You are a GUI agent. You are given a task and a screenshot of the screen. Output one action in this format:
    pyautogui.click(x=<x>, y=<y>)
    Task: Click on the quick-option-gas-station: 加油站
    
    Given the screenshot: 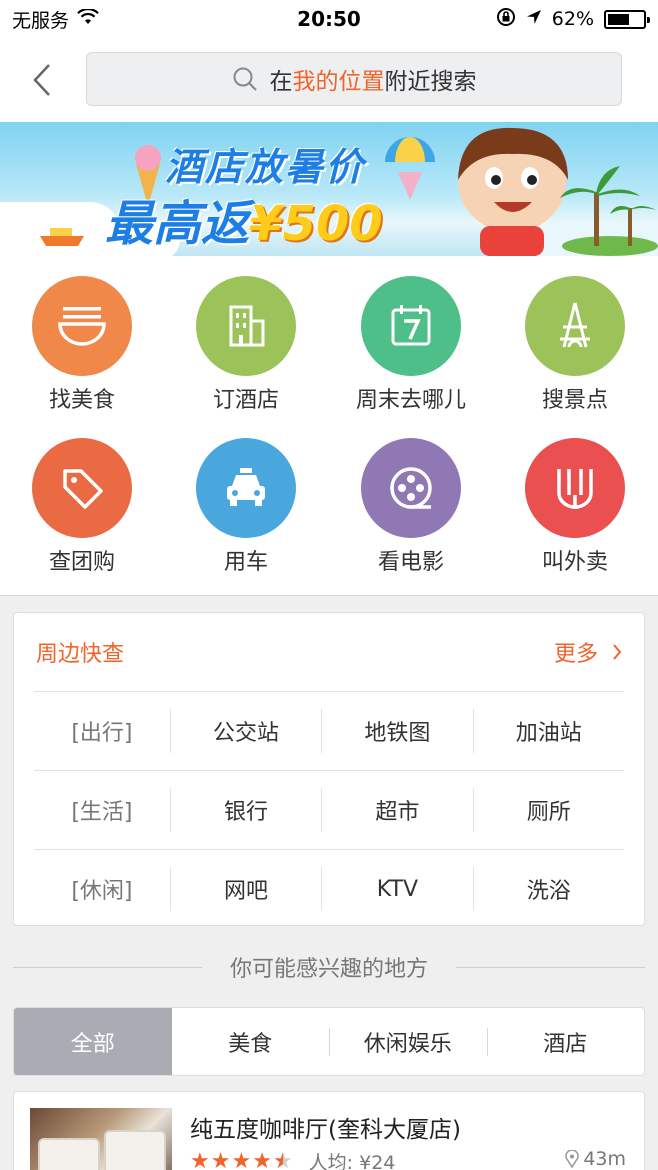 What is the action you would take?
    pyautogui.click(x=548, y=731)
    